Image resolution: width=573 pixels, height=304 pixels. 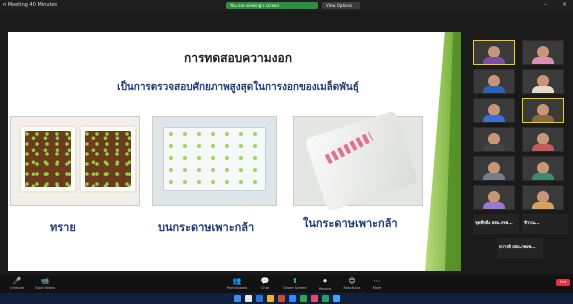 I want to click on mute-button: 🎤 Unmute, so click(x=17, y=283).